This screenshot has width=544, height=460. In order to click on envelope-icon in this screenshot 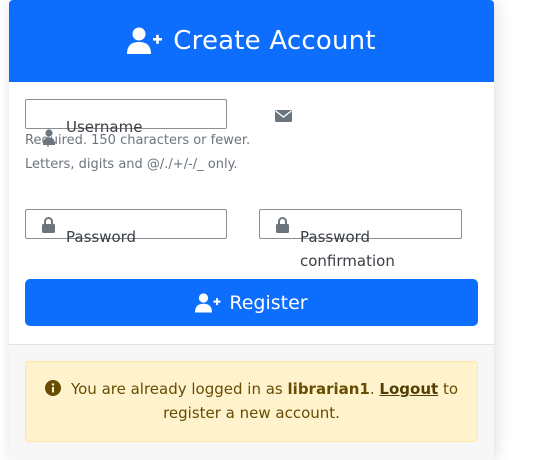, I will do `click(283, 116)`.